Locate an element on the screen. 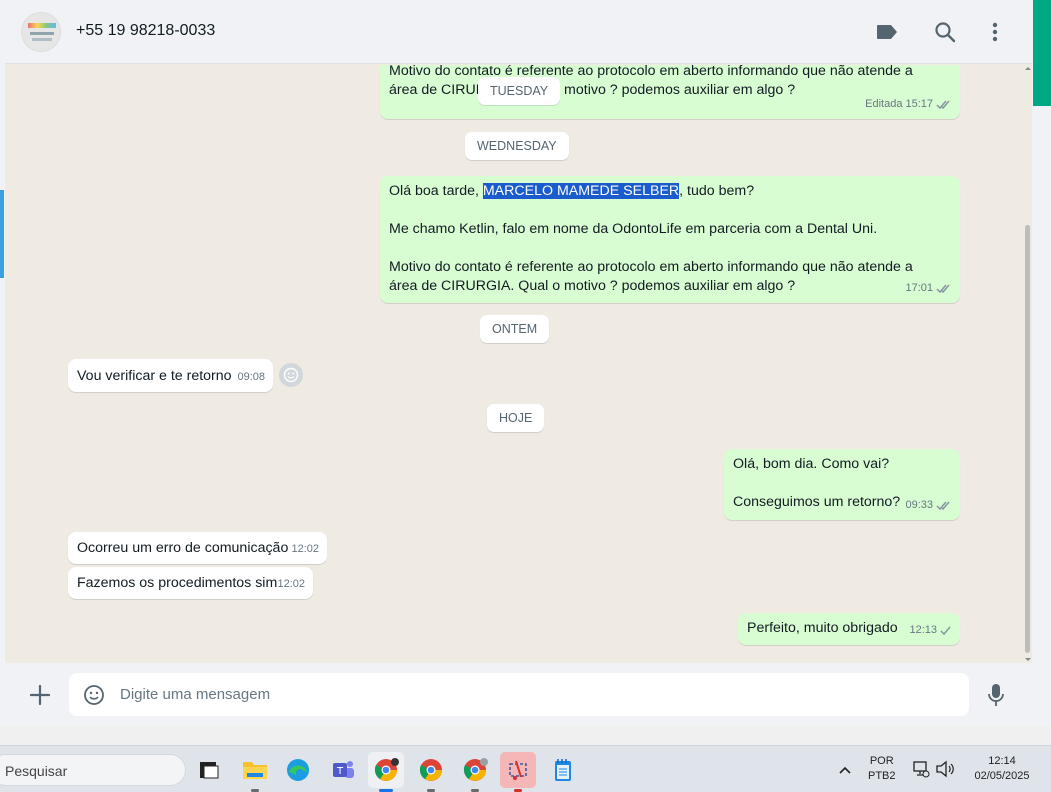 Image resolution: width=1051 pixels, height=792 pixels. scrollbar-thumb is located at coordinates (1027, 439).